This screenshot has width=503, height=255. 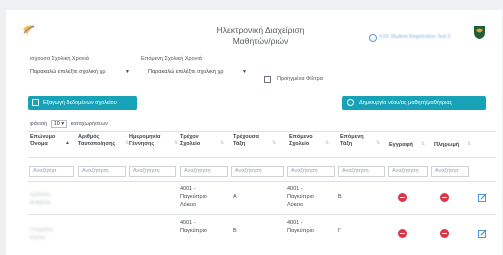 I want to click on column-header-line: Επόμενη, so click(x=352, y=137).